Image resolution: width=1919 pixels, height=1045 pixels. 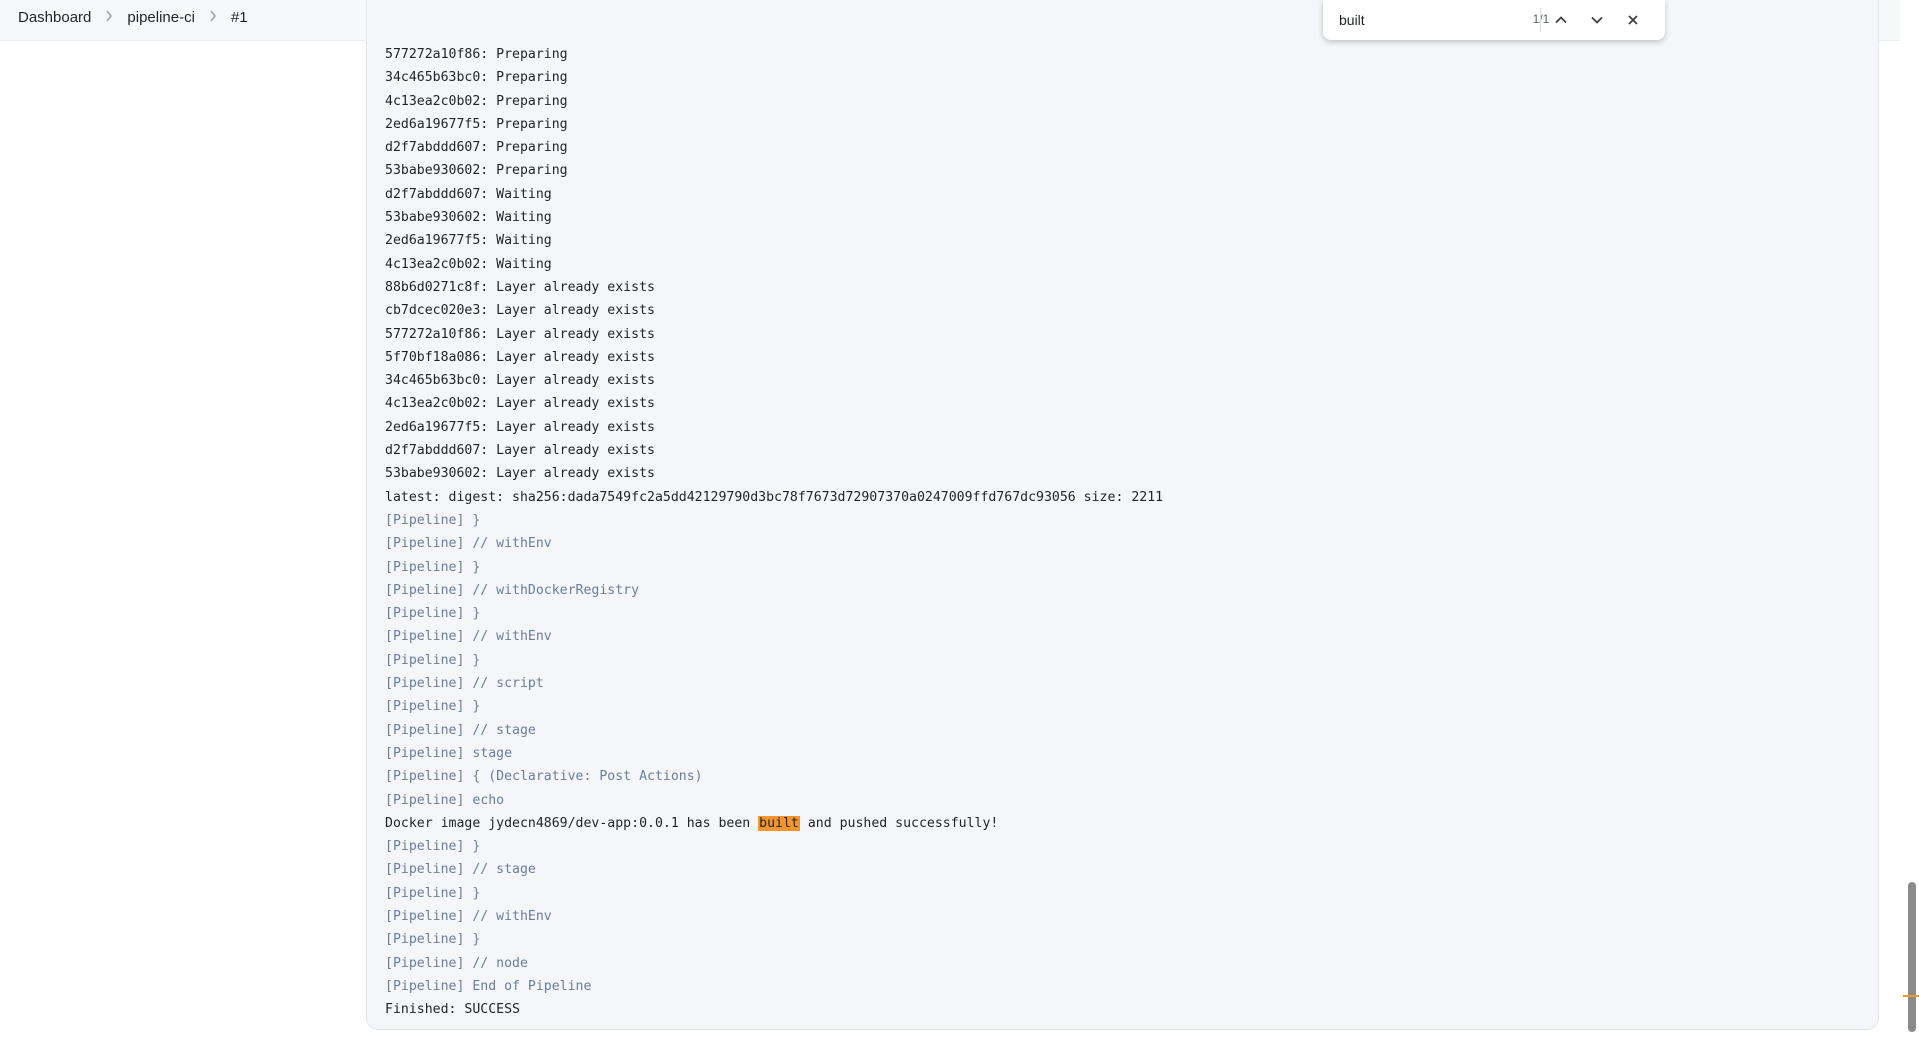 What do you see at coordinates (464, 684) in the screenshot?
I see `pipeline-step-line: [Pipeline] // script` at bounding box center [464, 684].